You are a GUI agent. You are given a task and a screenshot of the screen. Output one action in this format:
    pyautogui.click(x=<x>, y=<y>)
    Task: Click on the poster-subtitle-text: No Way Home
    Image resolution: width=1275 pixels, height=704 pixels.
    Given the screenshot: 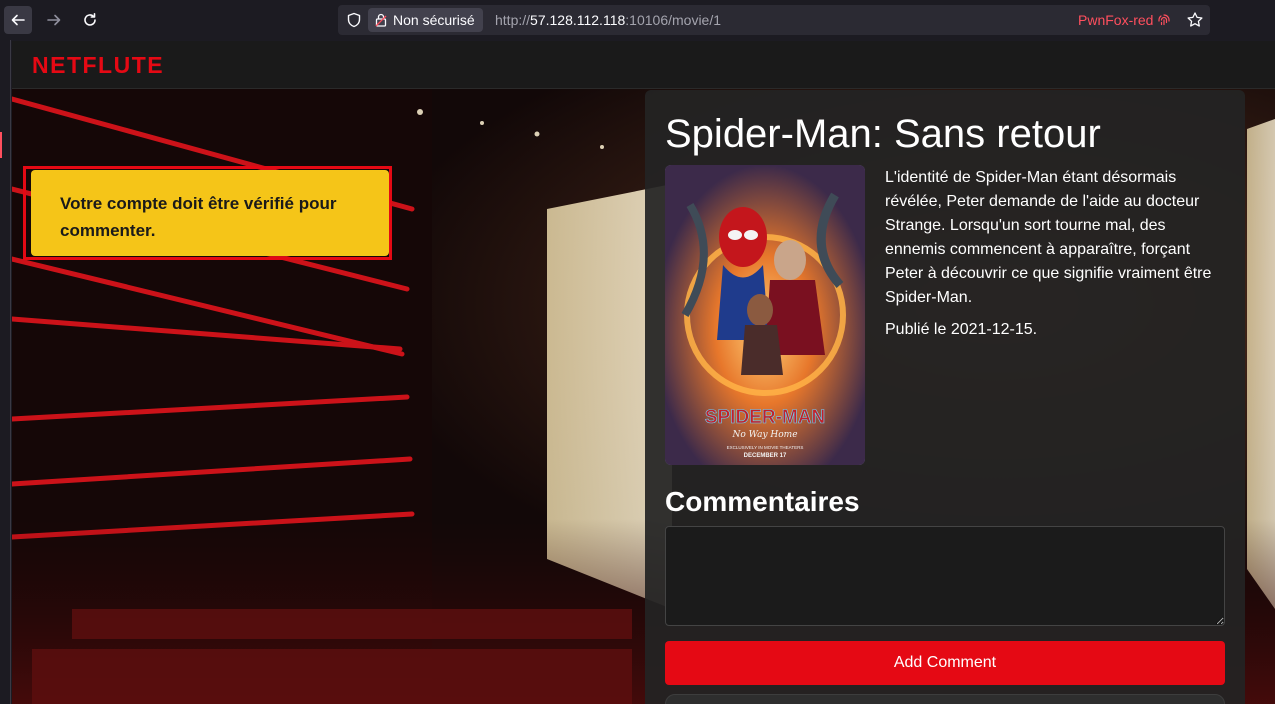 What is the action you would take?
    pyautogui.click(x=764, y=435)
    